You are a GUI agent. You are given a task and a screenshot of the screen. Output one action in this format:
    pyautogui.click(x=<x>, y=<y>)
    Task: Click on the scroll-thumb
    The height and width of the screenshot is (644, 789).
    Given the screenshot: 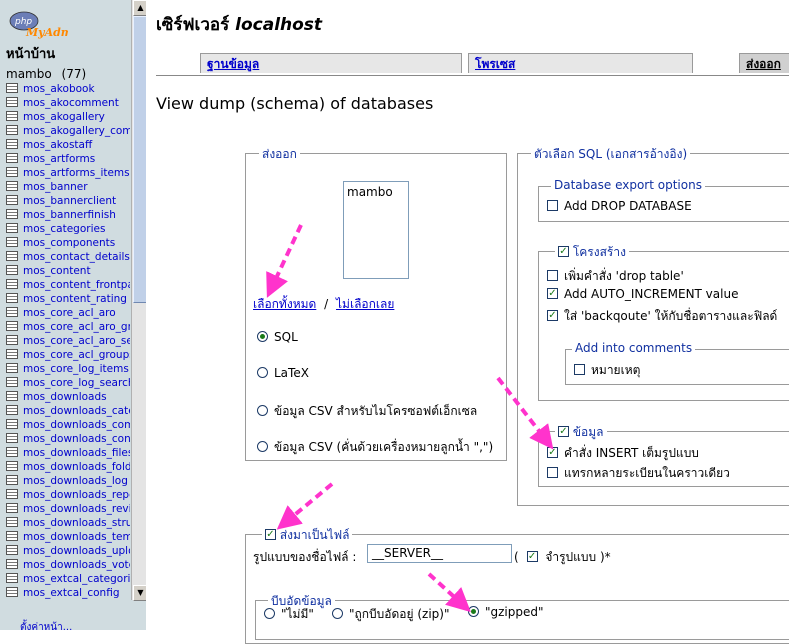 What is the action you would take?
    pyautogui.click(x=139, y=159)
    